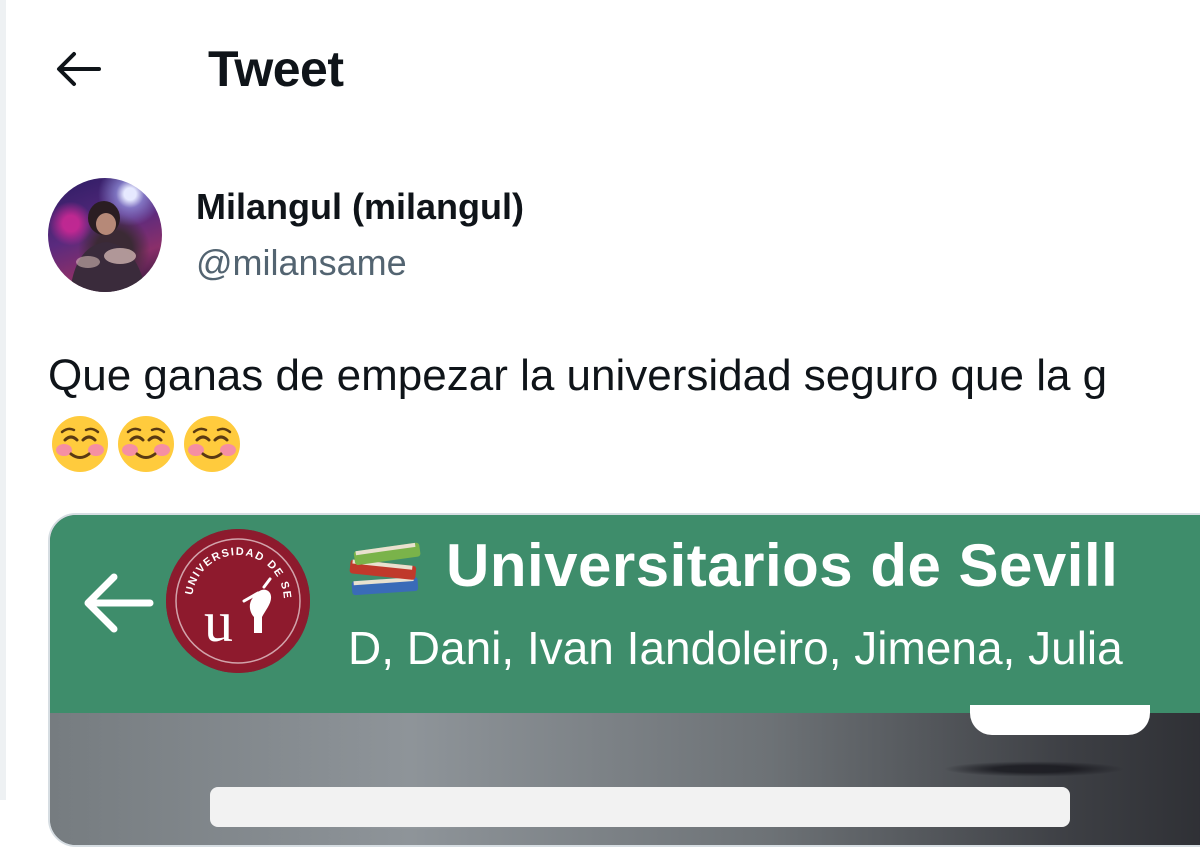 Image resolution: width=1200 pixels, height=847 pixels. I want to click on university-seal-icon: UNIVERSIDAD DE SEVILLA u, so click(233, 596).